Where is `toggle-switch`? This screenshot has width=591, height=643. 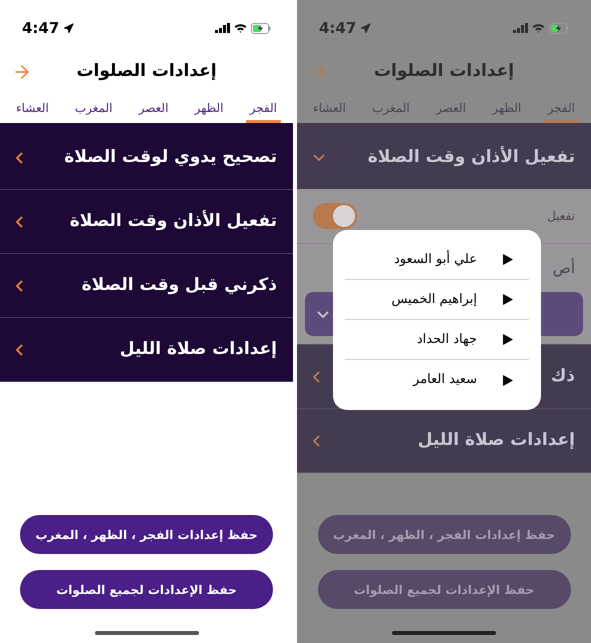
toggle-switch is located at coordinates (335, 216).